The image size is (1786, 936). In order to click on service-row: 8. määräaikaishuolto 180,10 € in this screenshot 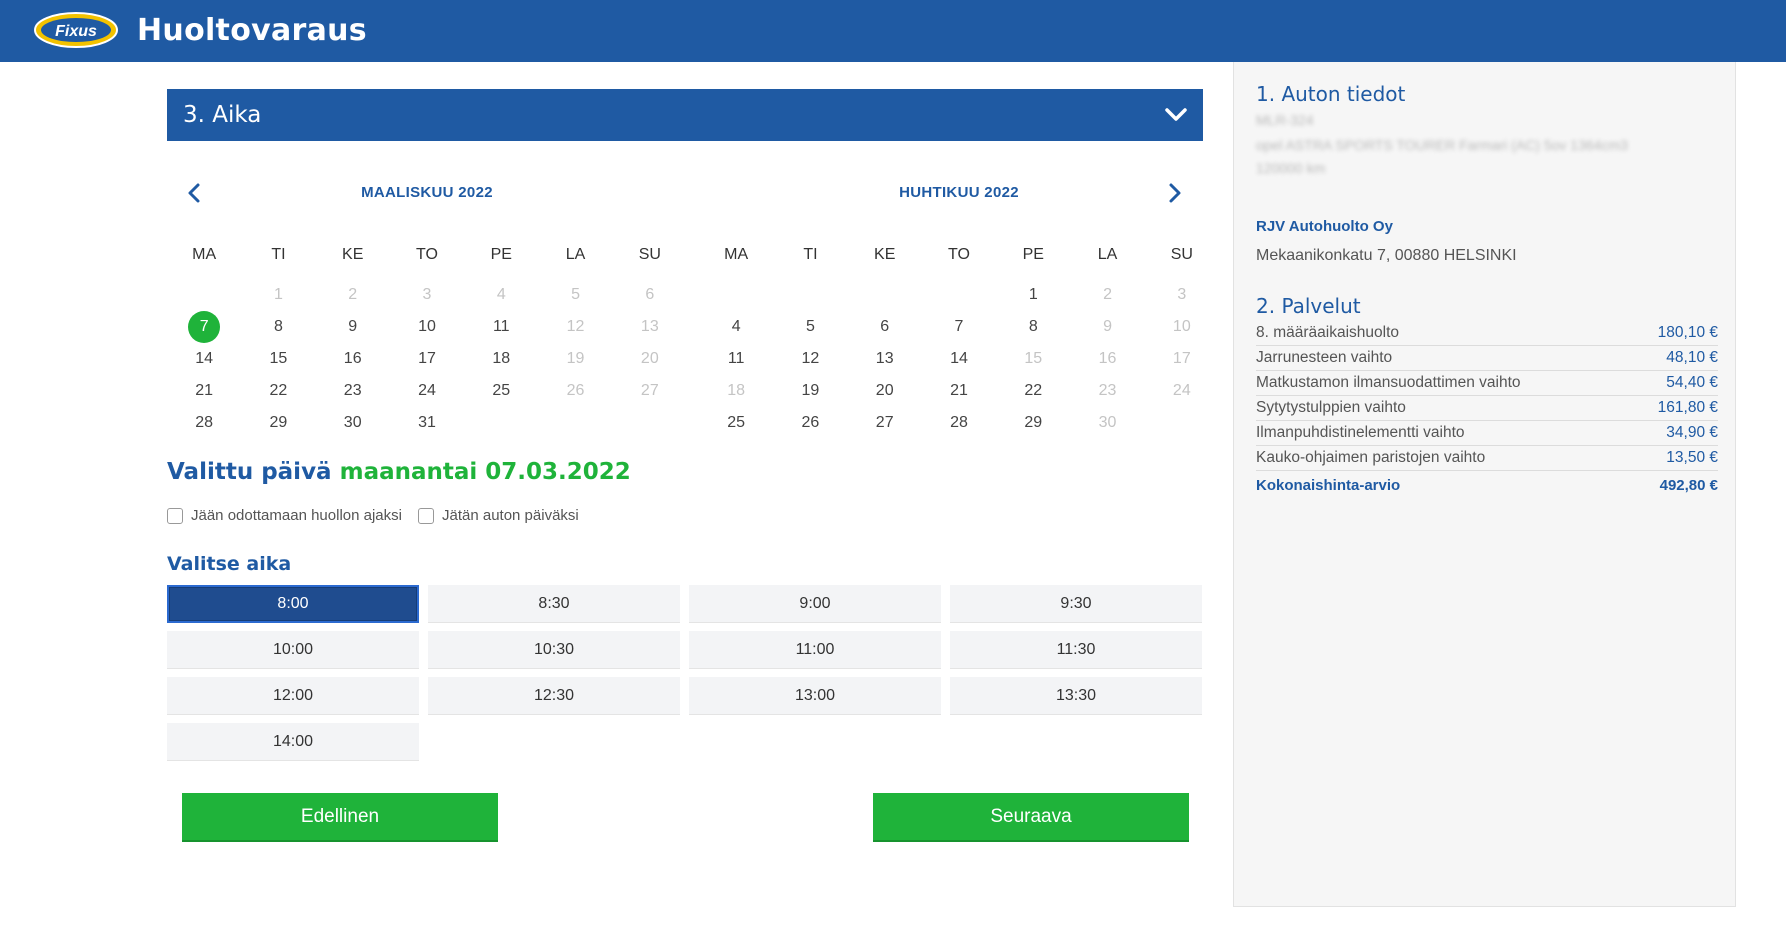, I will do `click(1487, 333)`.